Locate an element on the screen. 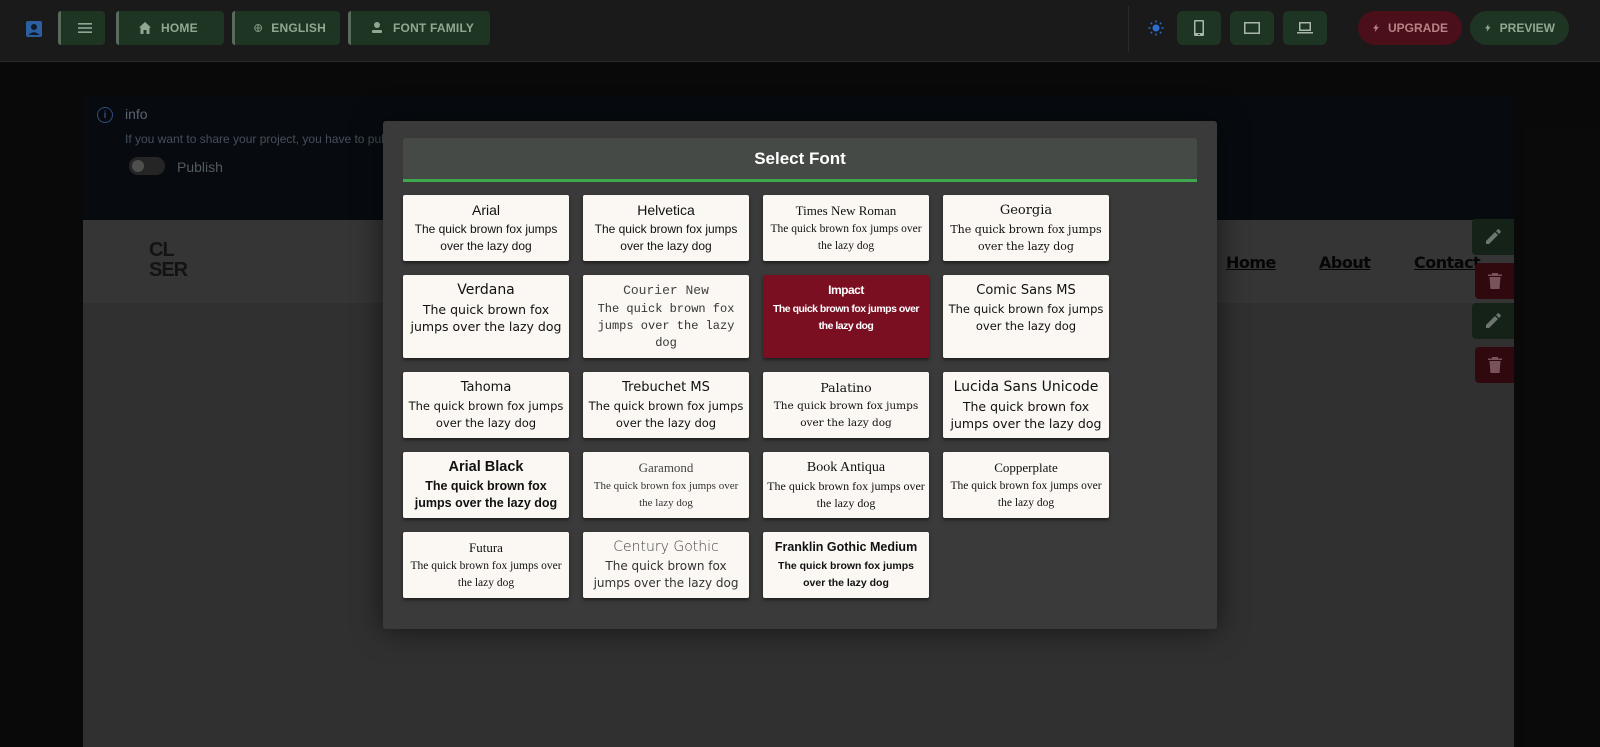 This screenshot has height=747, width=1600. font-name: Arial is located at coordinates (485, 210).